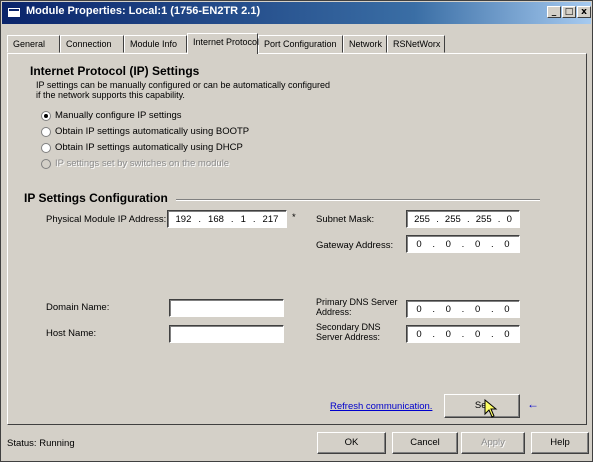 This screenshot has width=593, height=462. I want to click on physical-ip-label: Physical Module IP Address:, so click(106, 219).